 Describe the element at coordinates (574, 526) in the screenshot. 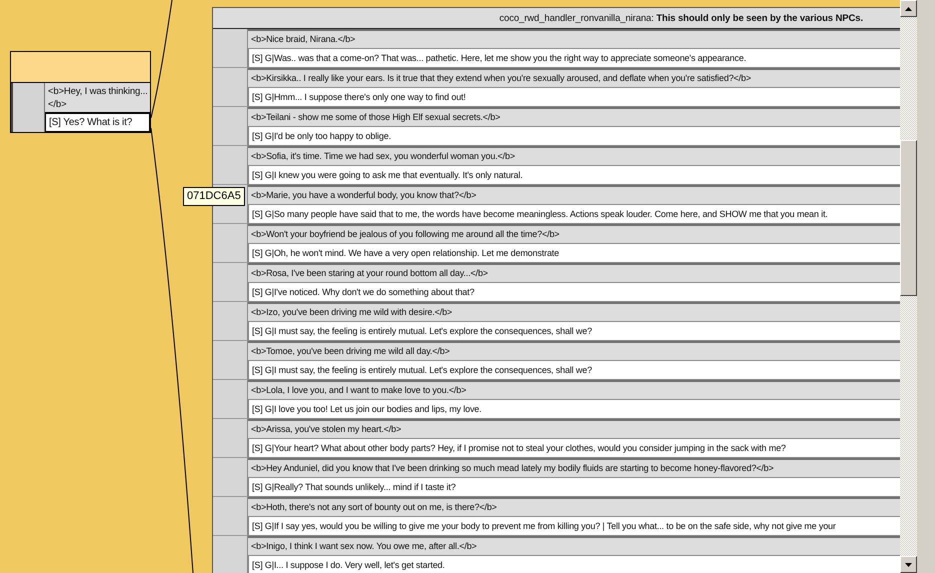

I see `response-text: [S] G|If I say yes, would you be willing to give me your body to prevent me from killing you? | Tell you what... to be on the safe side, why not give me your` at that location.